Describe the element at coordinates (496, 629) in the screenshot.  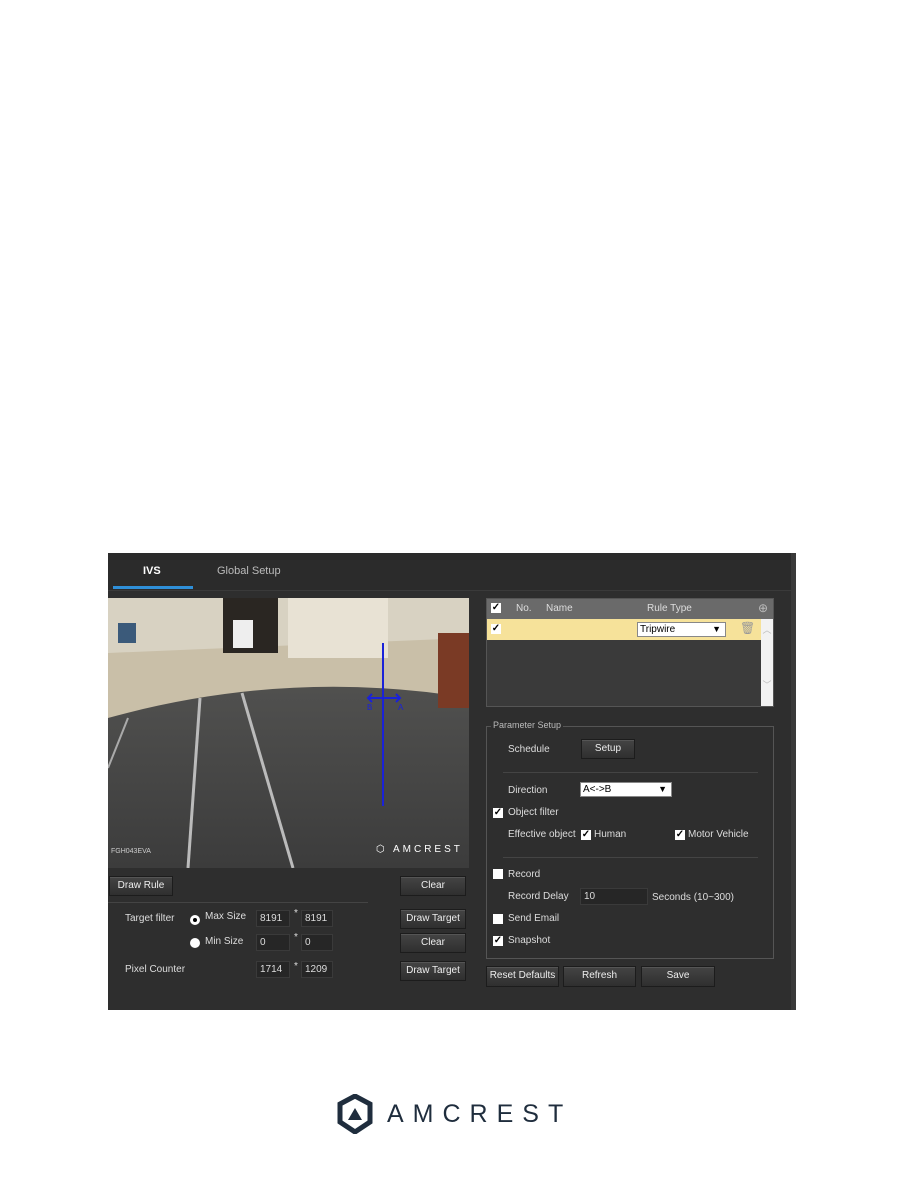
I see `row-checkbox: ✓` at that location.